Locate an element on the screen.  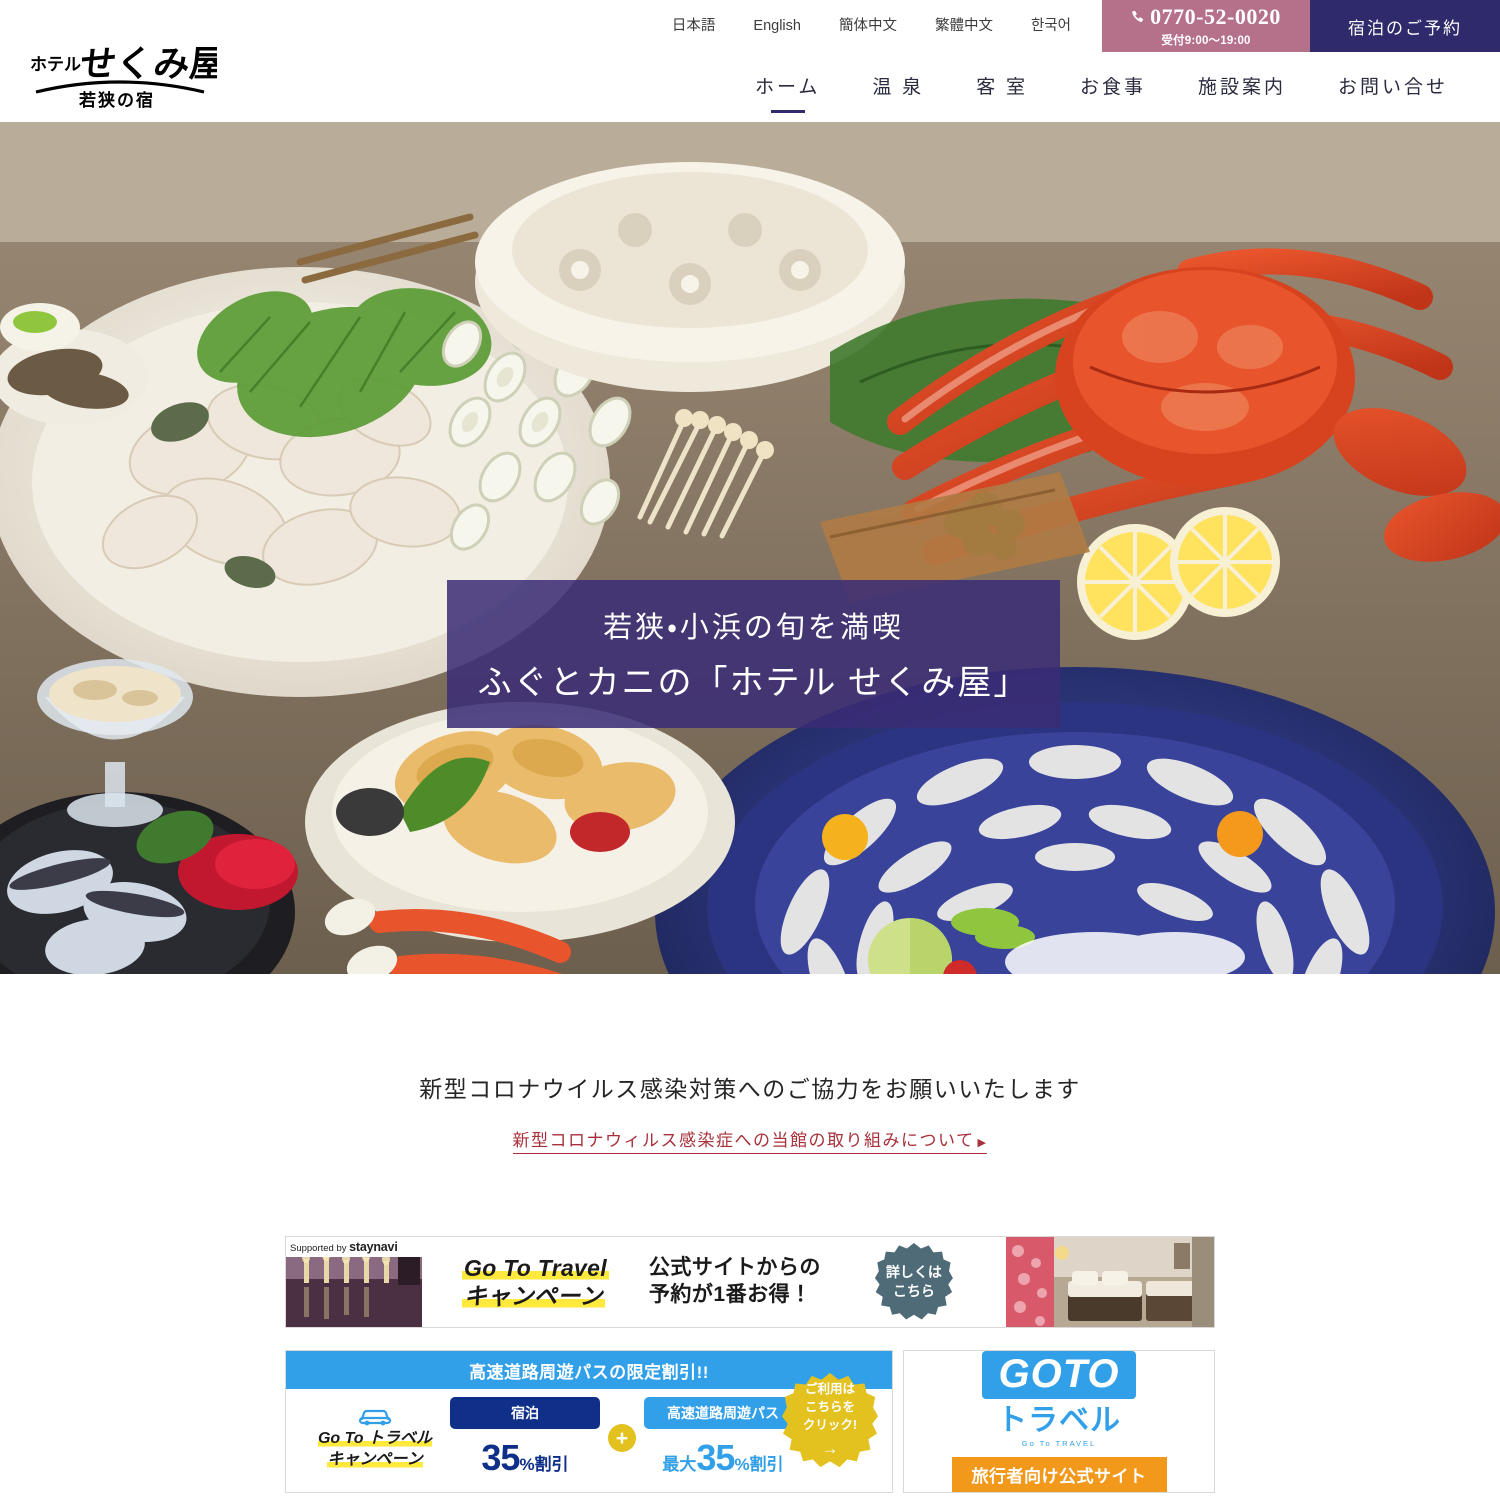
hero-title: ふぐとカニの「ホテル せくみ屋」 is located at coordinates (753, 683).